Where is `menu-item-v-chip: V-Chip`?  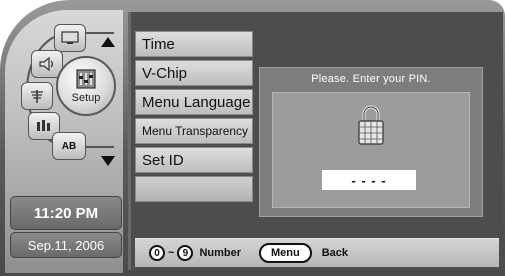 menu-item-v-chip: V-Chip is located at coordinates (194, 73).